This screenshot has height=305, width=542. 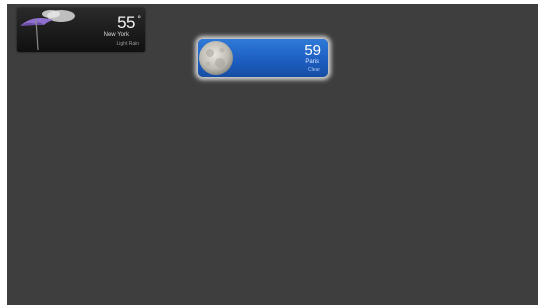 I want to click on temperature-value: 59, so click(x=312, y=50).